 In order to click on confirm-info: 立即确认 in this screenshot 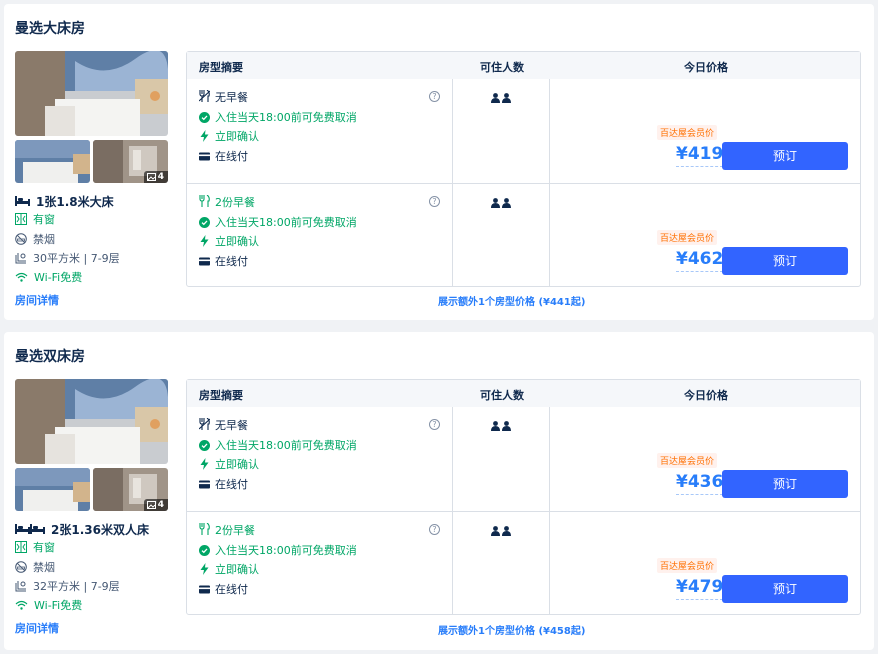, I will do `click(229, 136)`.